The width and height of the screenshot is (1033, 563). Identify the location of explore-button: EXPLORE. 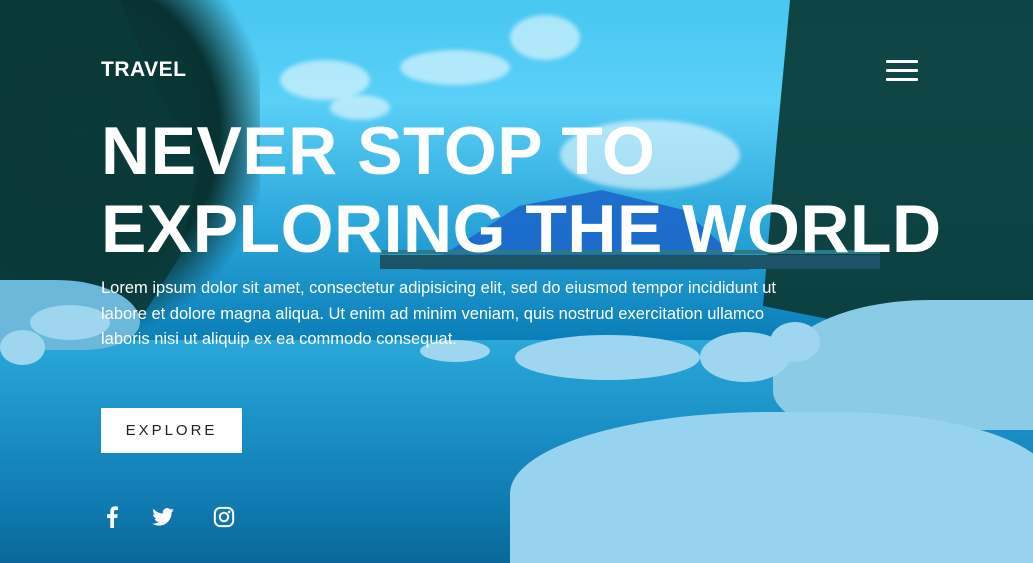
(171, 430).